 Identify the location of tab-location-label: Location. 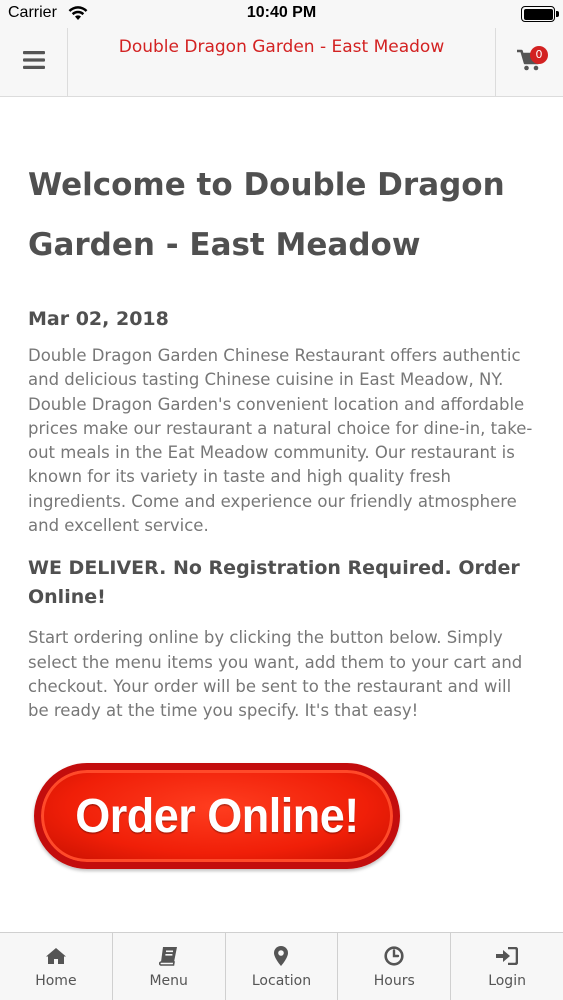
(281, 980).